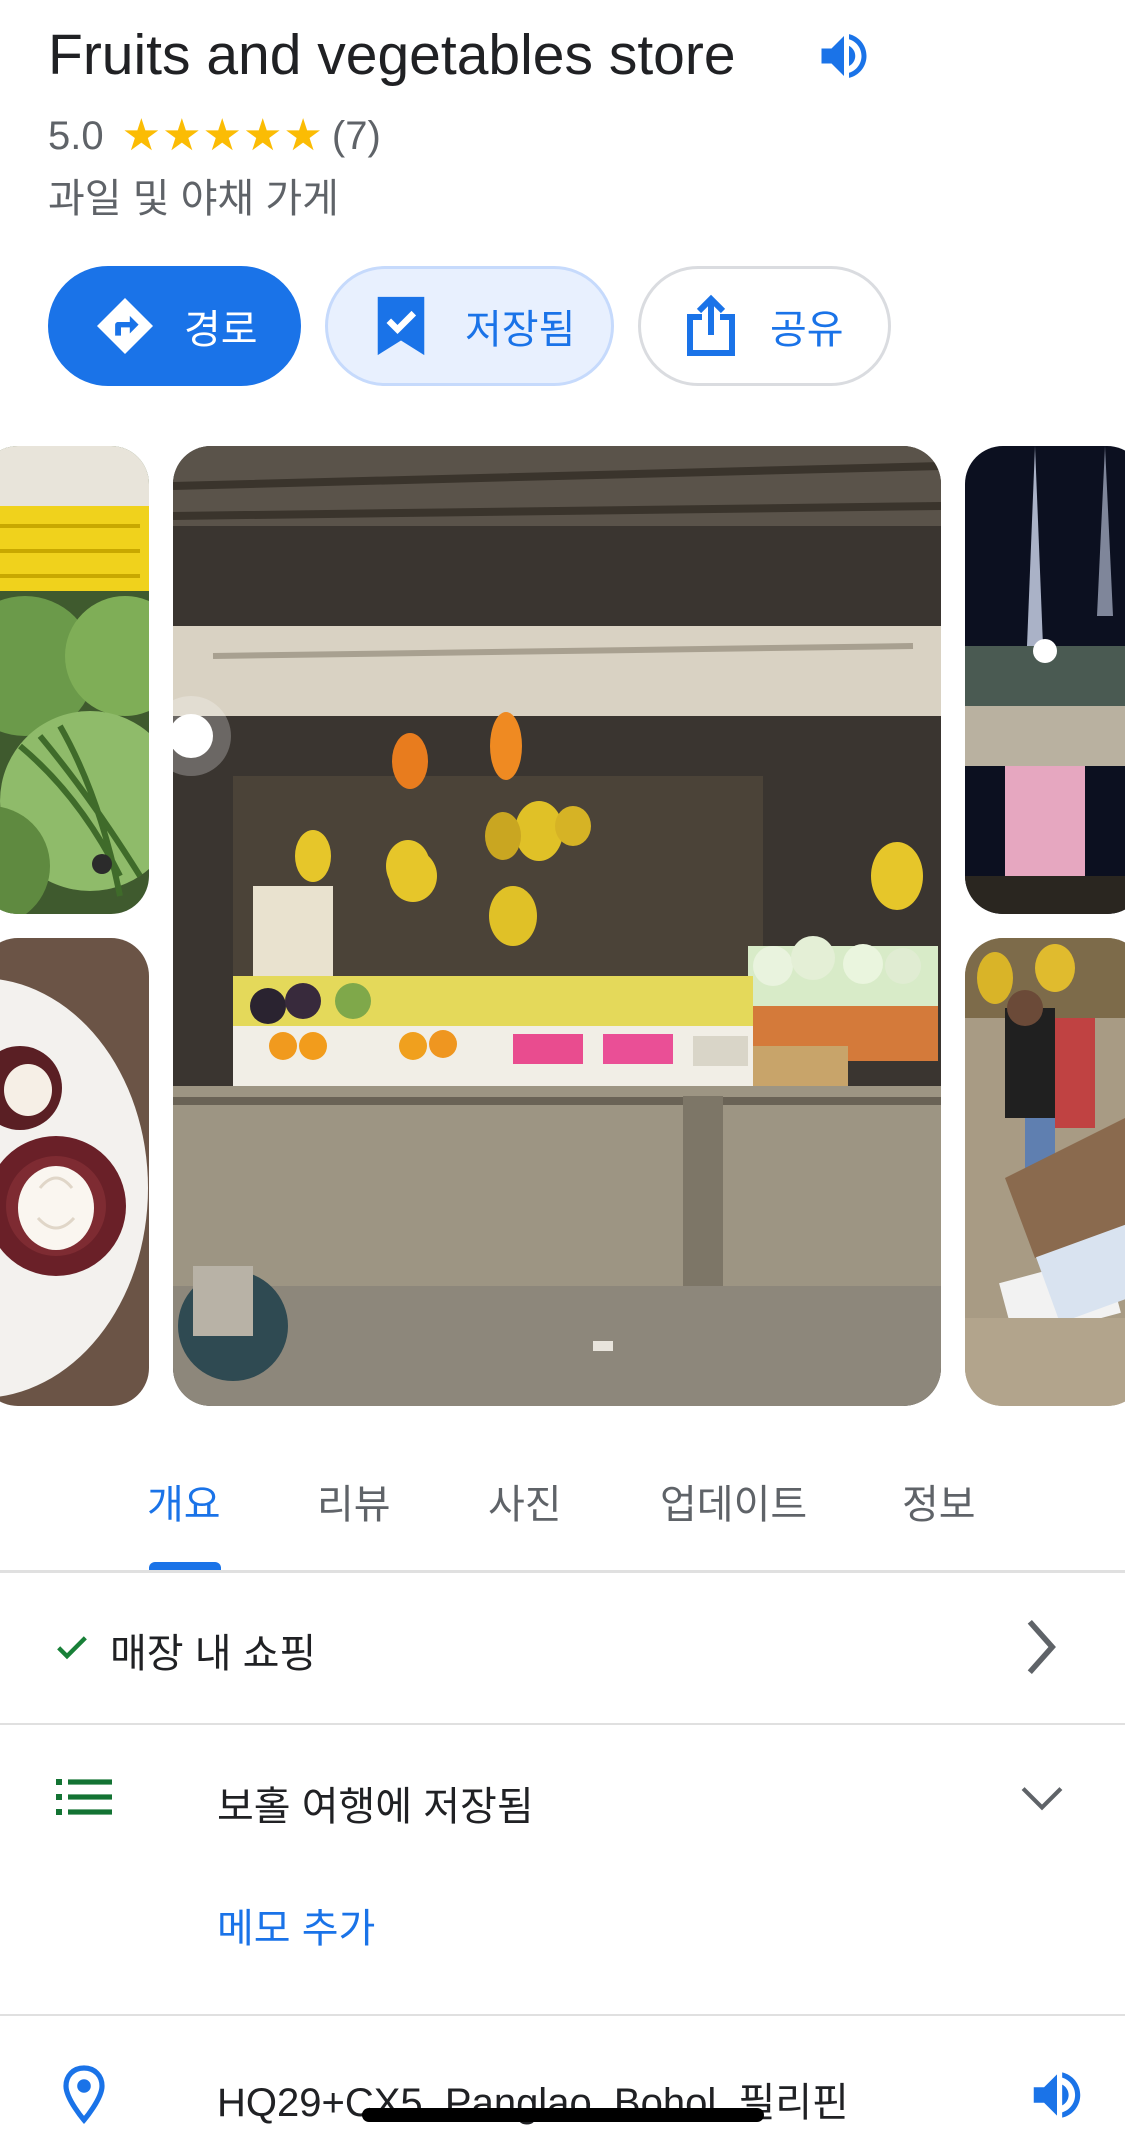 This screenshot has height=2149, width=1125. Describe the element at coordinates (76, 135) in the screenshot. I see `rating-value: 5.0` at that location.